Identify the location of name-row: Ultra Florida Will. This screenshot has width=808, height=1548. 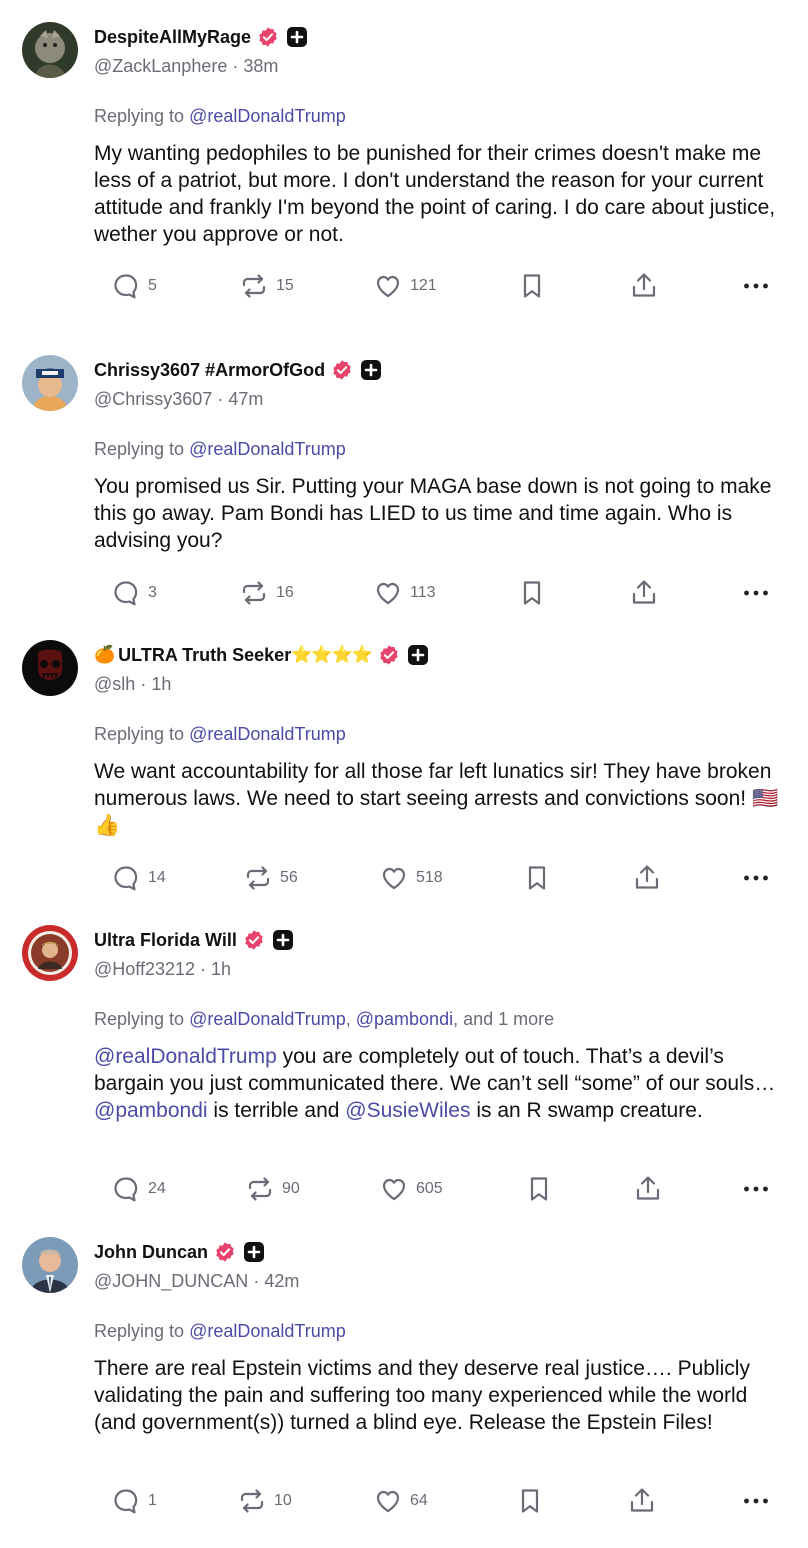
(193, 940).